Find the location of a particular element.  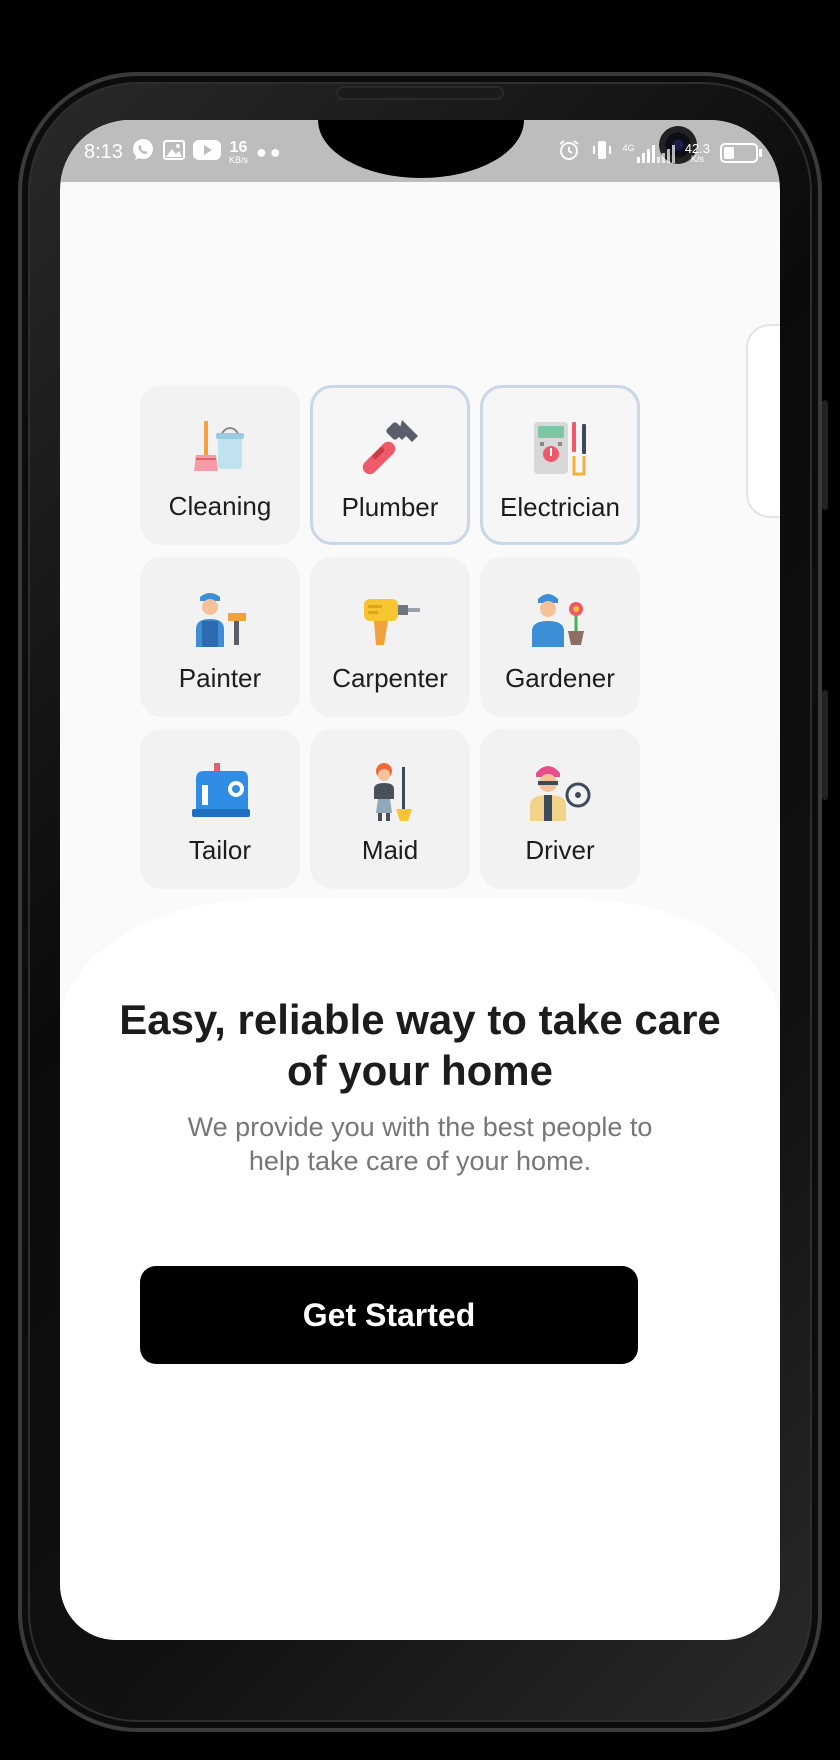

service-label: Electrician is located at coordinates (560, 507).